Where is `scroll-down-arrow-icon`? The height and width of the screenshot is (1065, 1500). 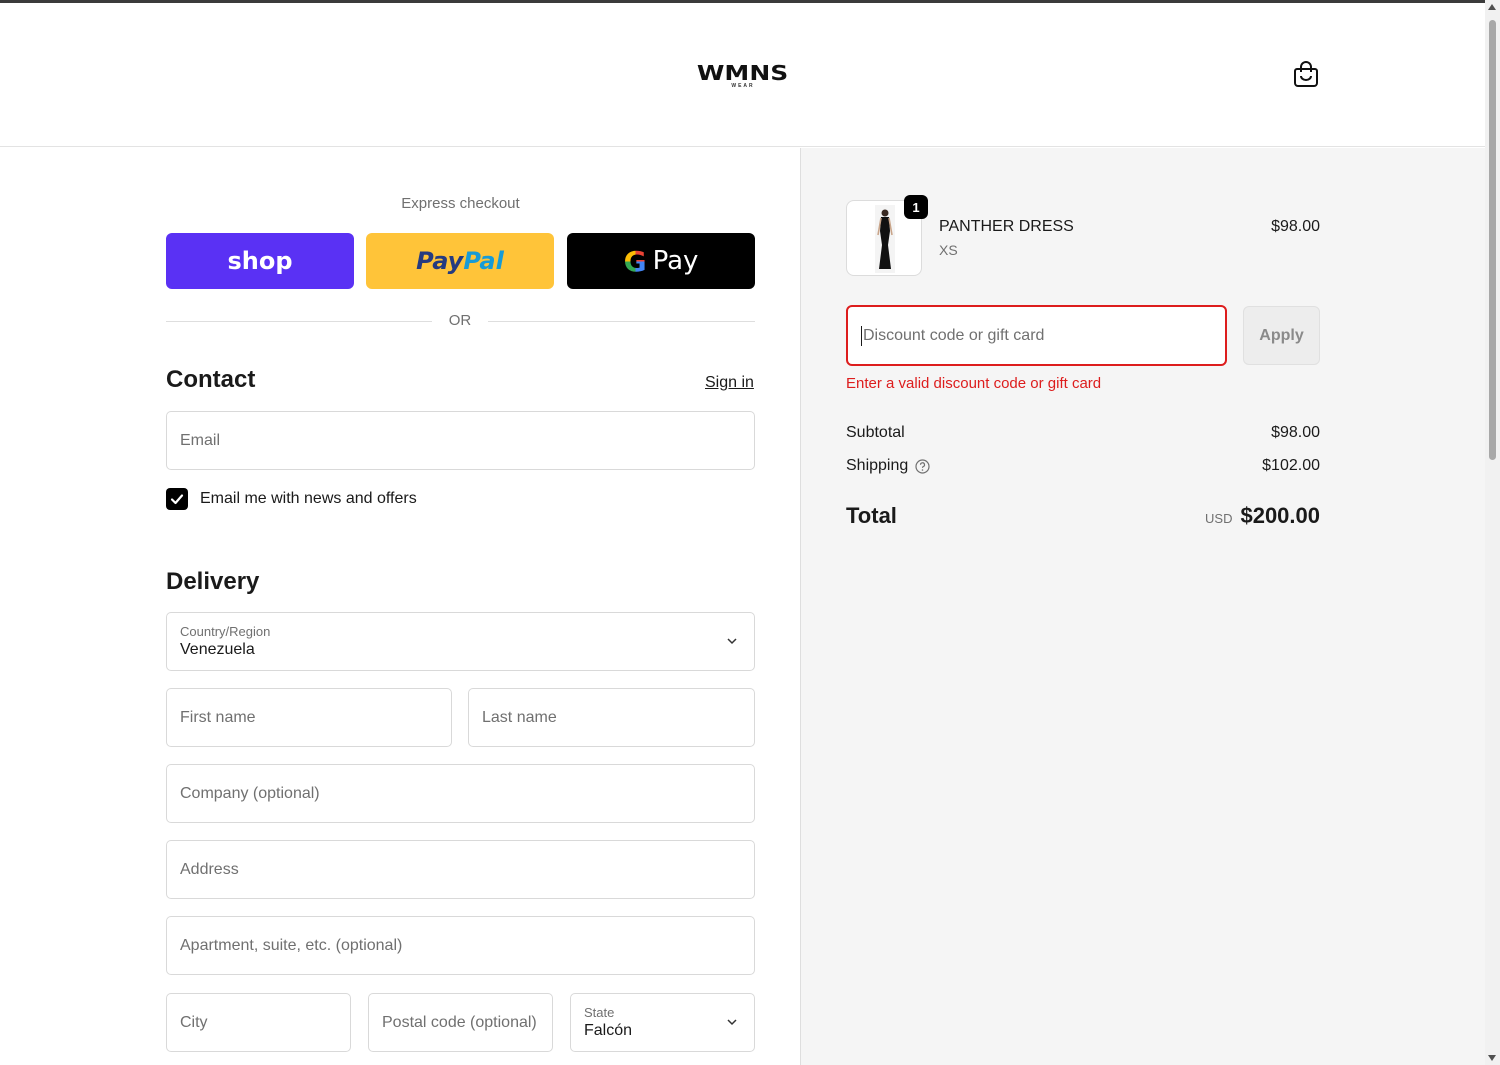 scroll-down-arrow-icon is located at coordinates (1492, 1058).